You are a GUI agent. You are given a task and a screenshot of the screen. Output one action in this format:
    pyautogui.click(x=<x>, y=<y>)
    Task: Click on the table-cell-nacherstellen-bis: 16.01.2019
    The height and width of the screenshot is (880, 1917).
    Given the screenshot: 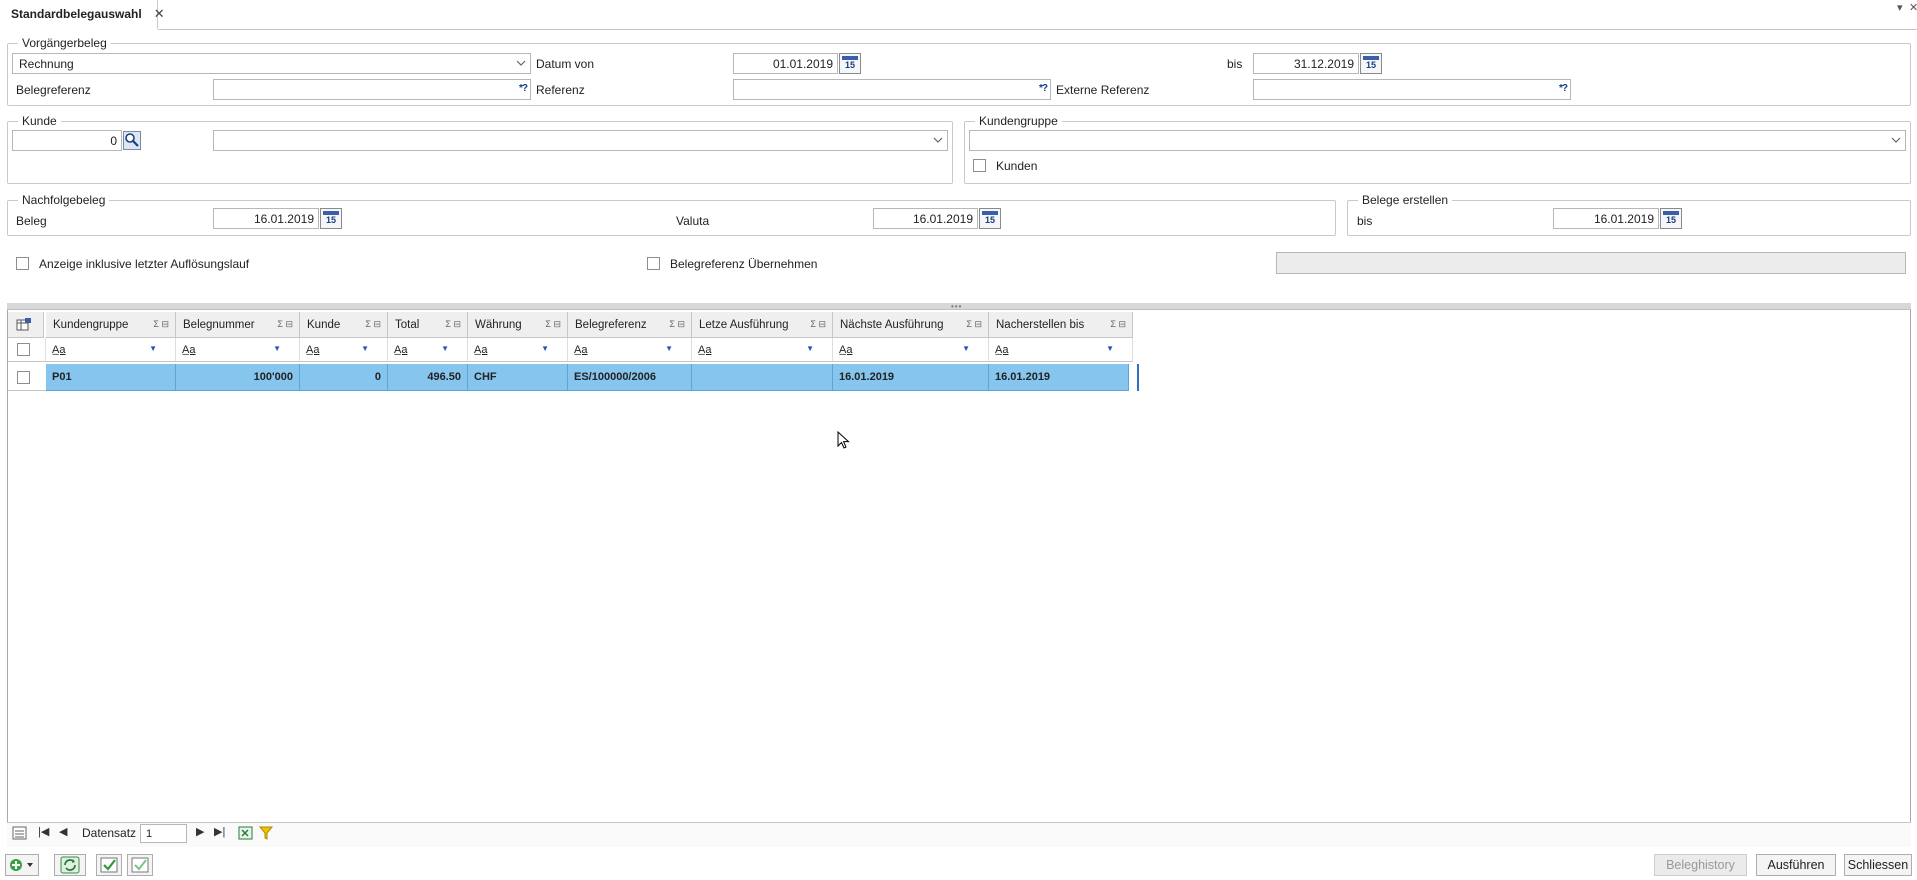 What is the action you would take?
    pyautogui.click(x=1059, y=377)
    